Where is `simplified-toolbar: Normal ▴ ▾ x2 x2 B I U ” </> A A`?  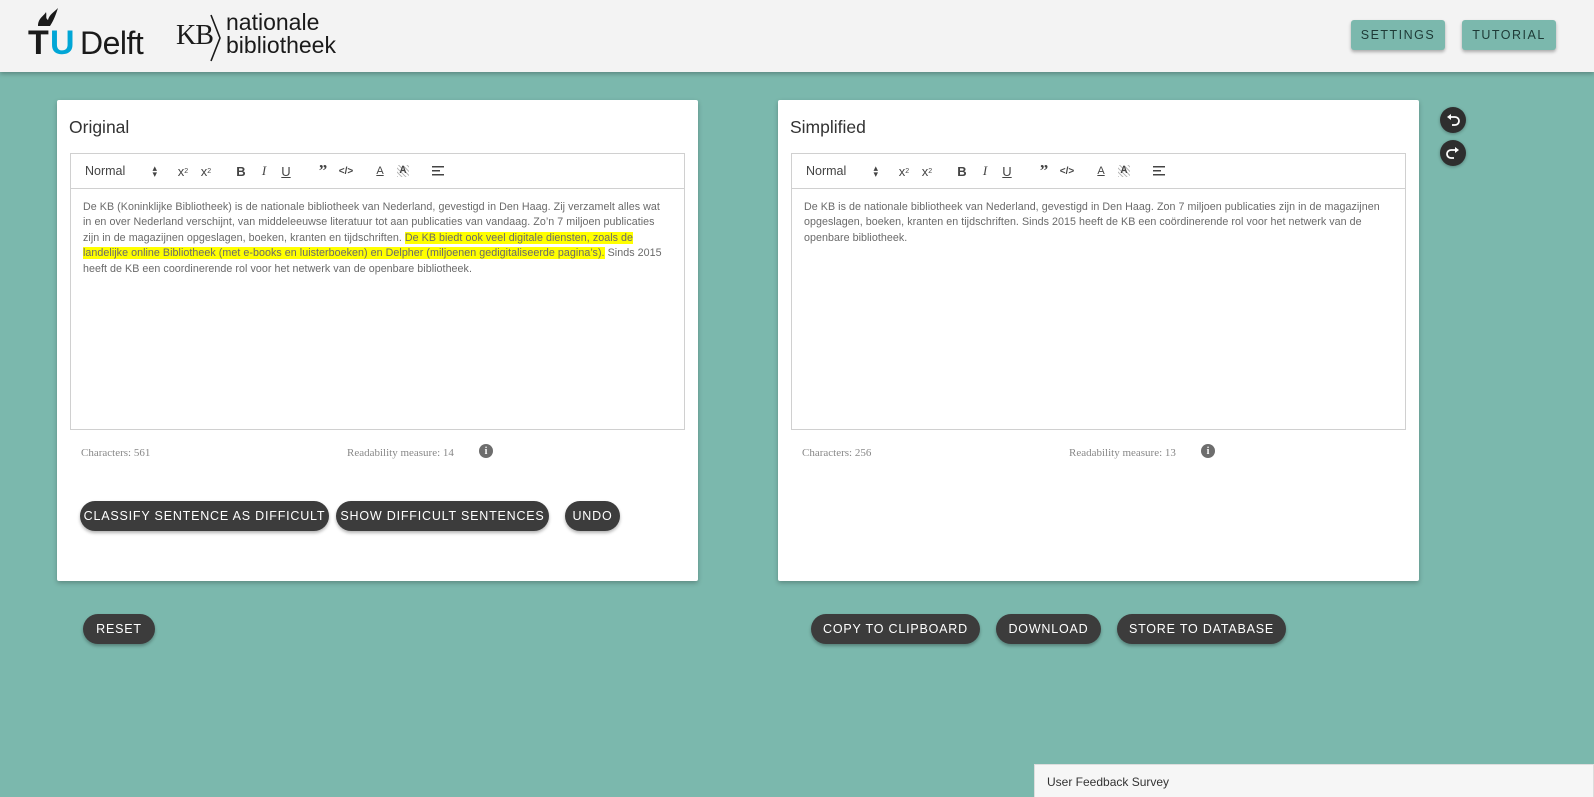 simplified-toolbar: Normal ▴ ▾ x2 x2 B I U ” </> A A is located at coordinates (1098, 171).